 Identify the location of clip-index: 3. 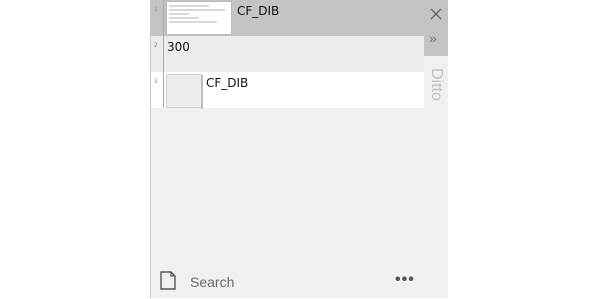
(156, 81).